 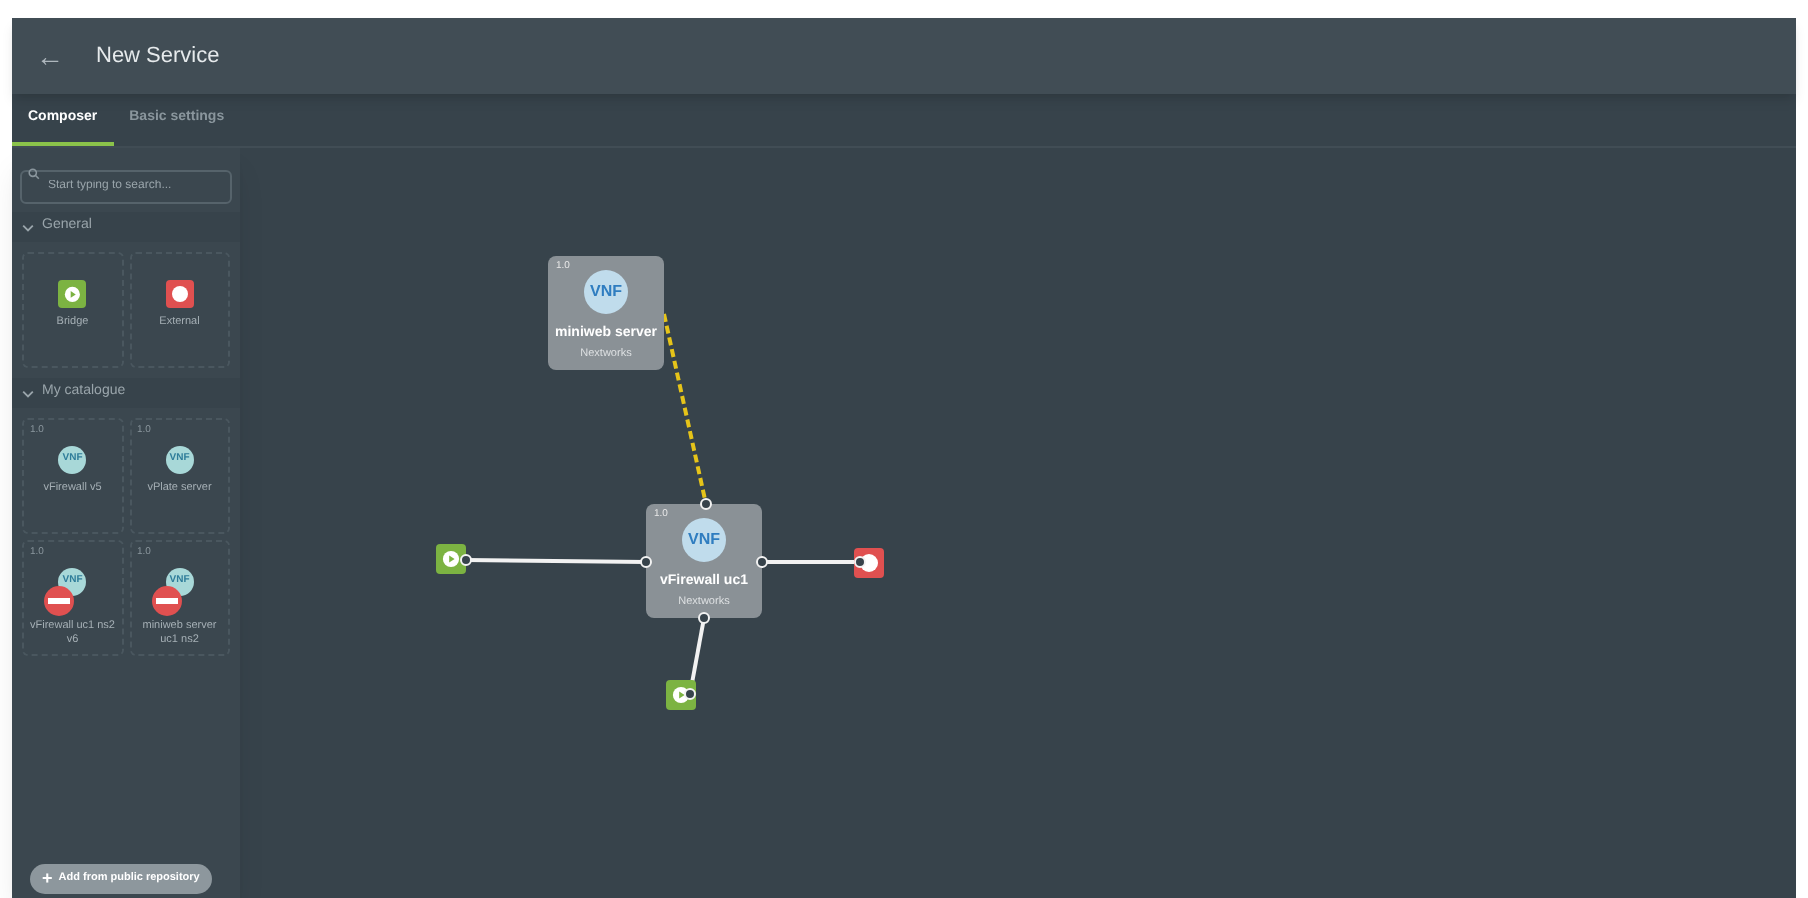 What do you see at coordinates (50, 56) in the screenshot?
I see `back-button: ←` at bounding box center [50, 56].